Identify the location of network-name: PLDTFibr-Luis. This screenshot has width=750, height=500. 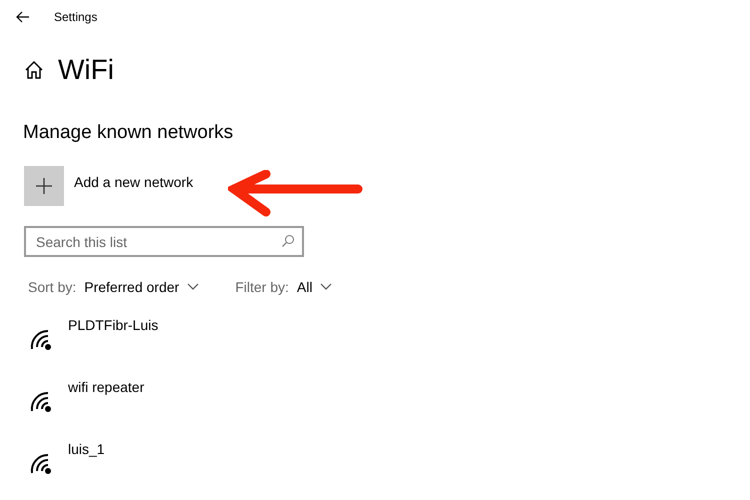
(113, 325).